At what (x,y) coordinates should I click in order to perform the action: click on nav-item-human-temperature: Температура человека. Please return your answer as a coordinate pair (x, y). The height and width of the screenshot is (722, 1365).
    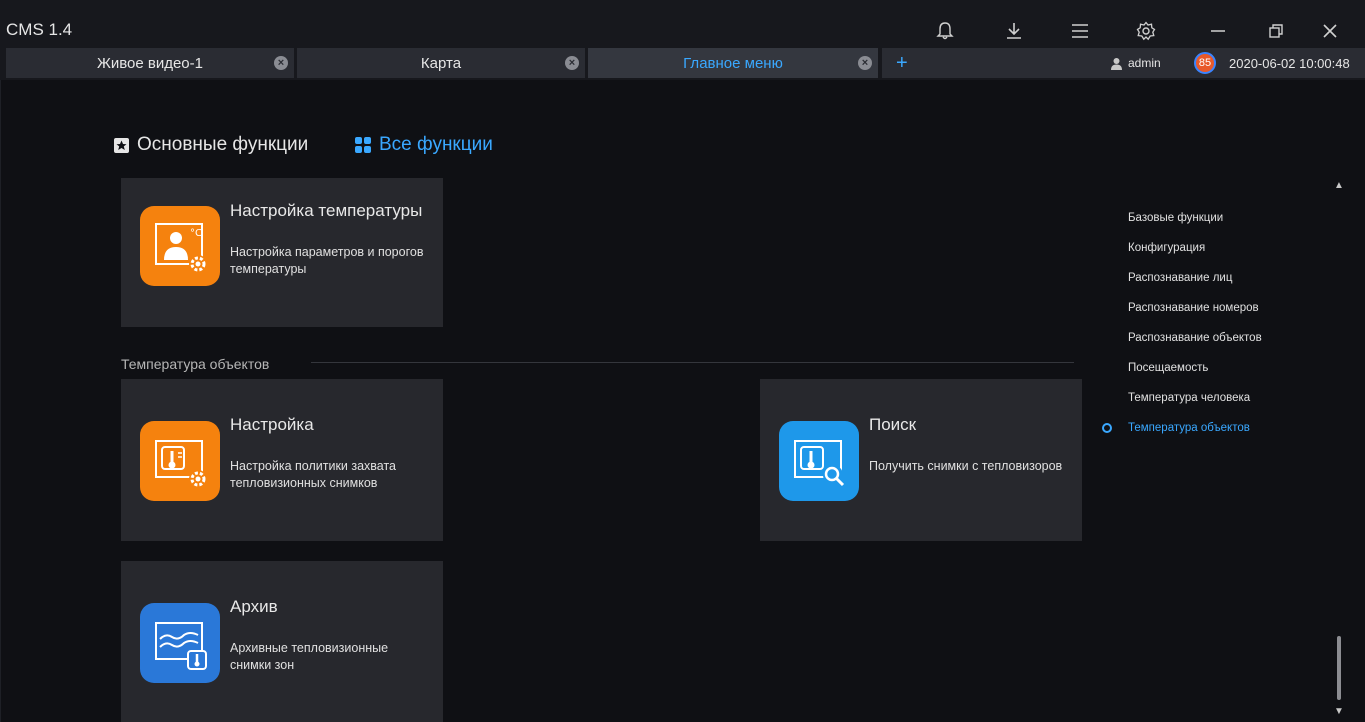
    Looking at the image, I should click on (1189, 398).